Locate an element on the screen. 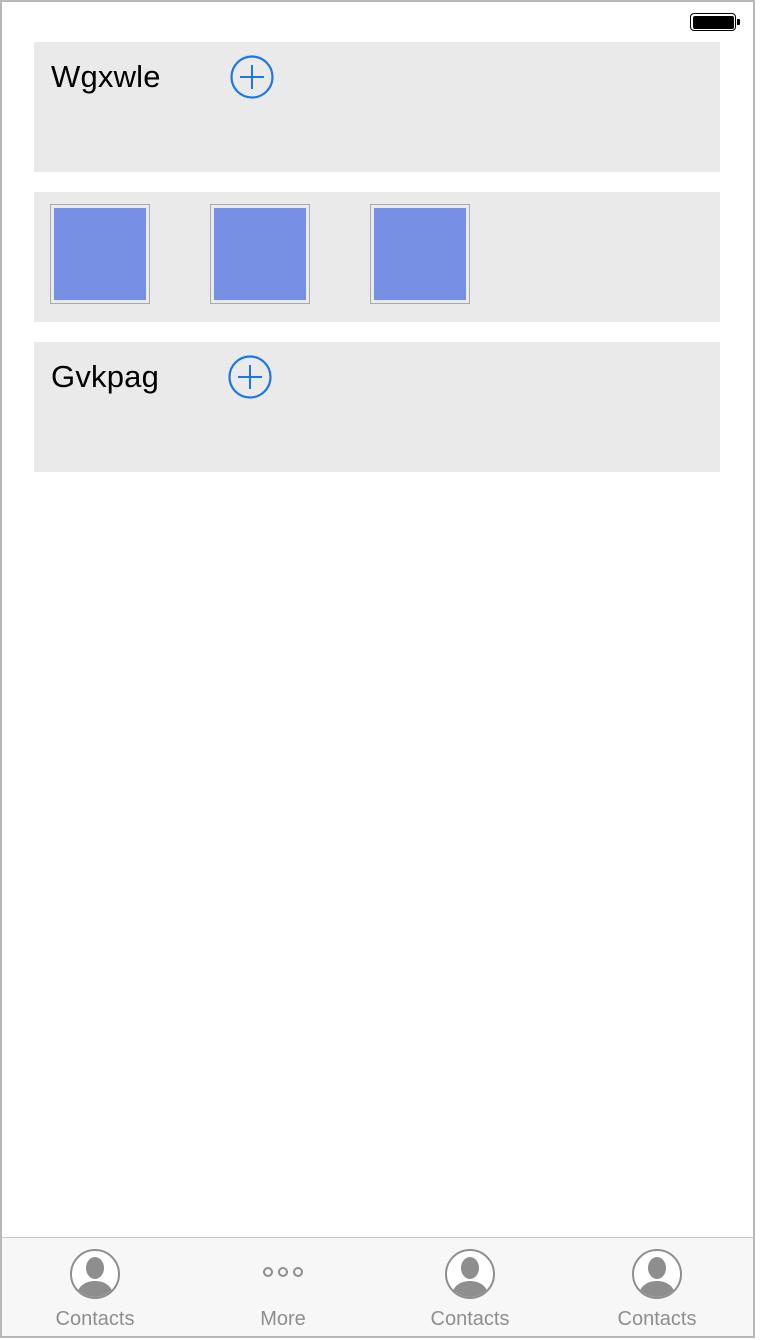  add-button-second is located at coordinates (250, 377).